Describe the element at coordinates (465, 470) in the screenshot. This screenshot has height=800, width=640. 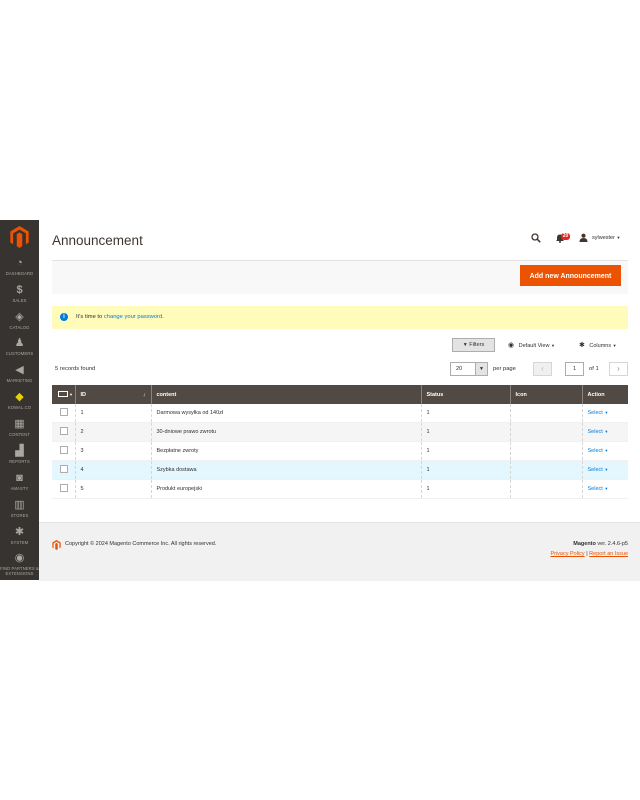
I see `cell-status: 1` at that location.